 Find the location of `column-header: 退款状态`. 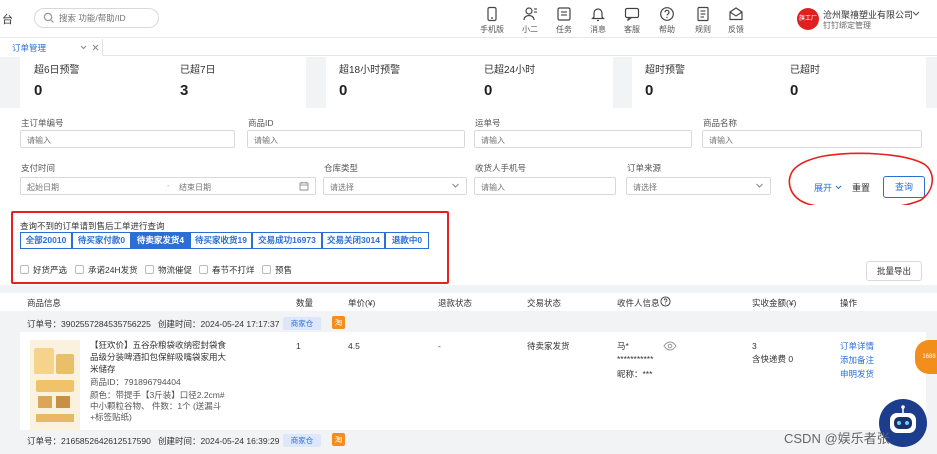

column-header: 退款状态 is located at coordinates (455, 303).